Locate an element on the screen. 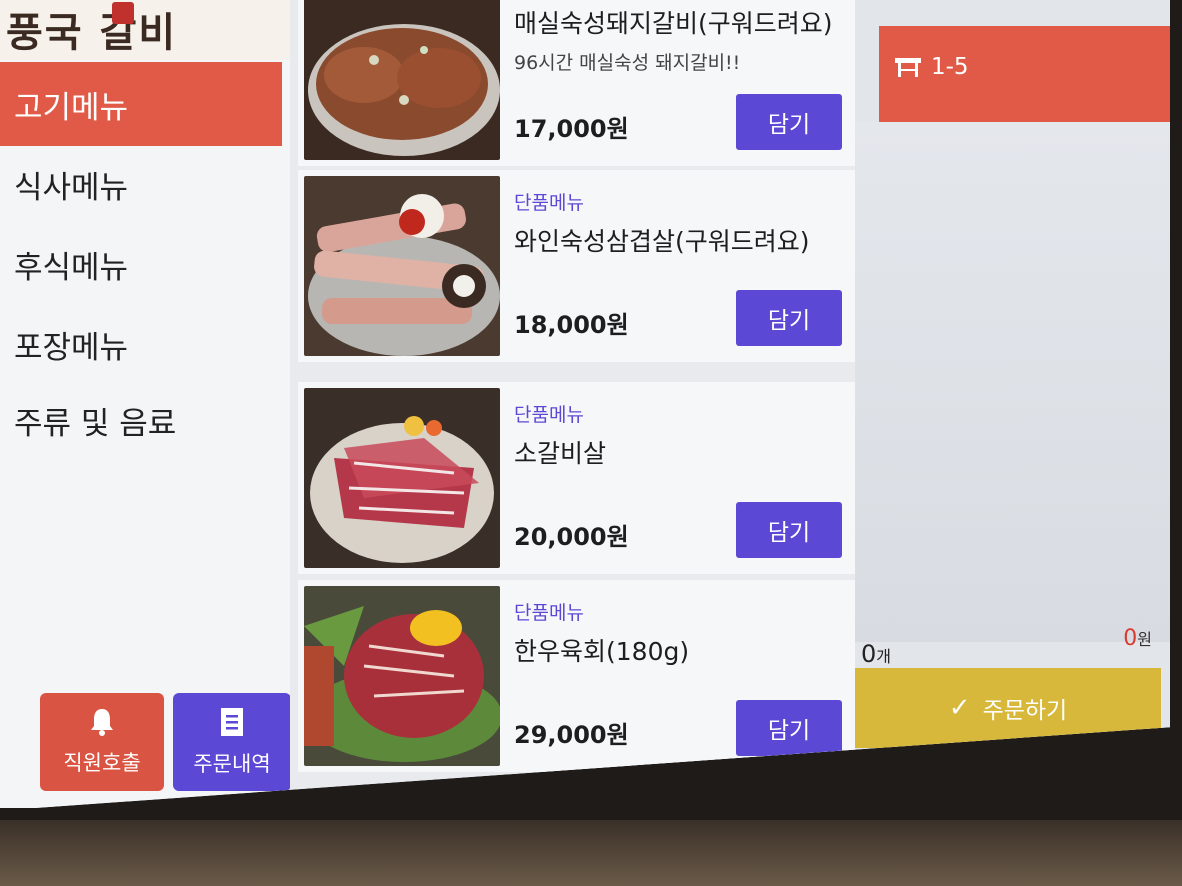  logo-text: 풍국 갈비 is located at coordinates (92, 32).